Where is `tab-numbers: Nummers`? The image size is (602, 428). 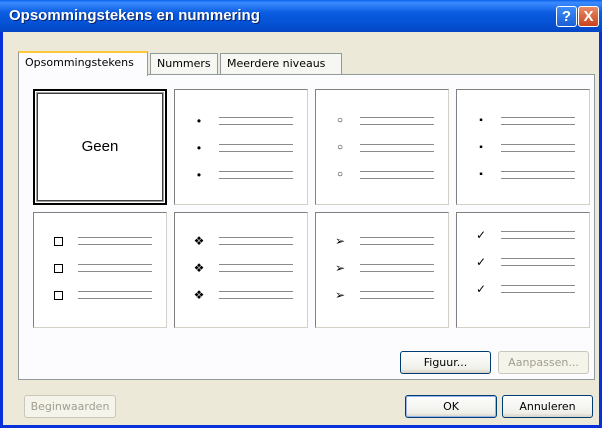 tab-numbers: Nummers is located at coordinates (184, 64).